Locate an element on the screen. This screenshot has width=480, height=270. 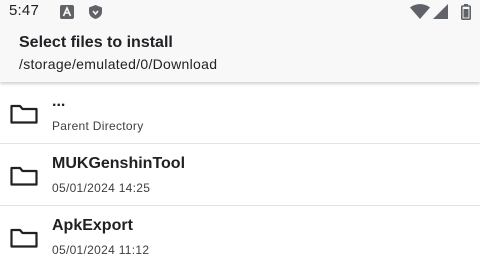
item-date: 05/01/2024 14:25 is located at coordinates (101, 188).